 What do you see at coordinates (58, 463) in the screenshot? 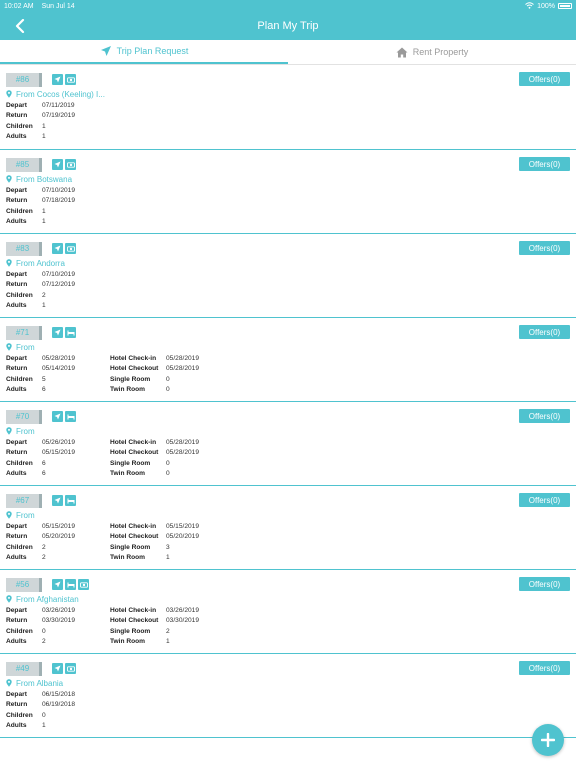
I see `detail-row: Children 6` at bounding box center [58, 463].